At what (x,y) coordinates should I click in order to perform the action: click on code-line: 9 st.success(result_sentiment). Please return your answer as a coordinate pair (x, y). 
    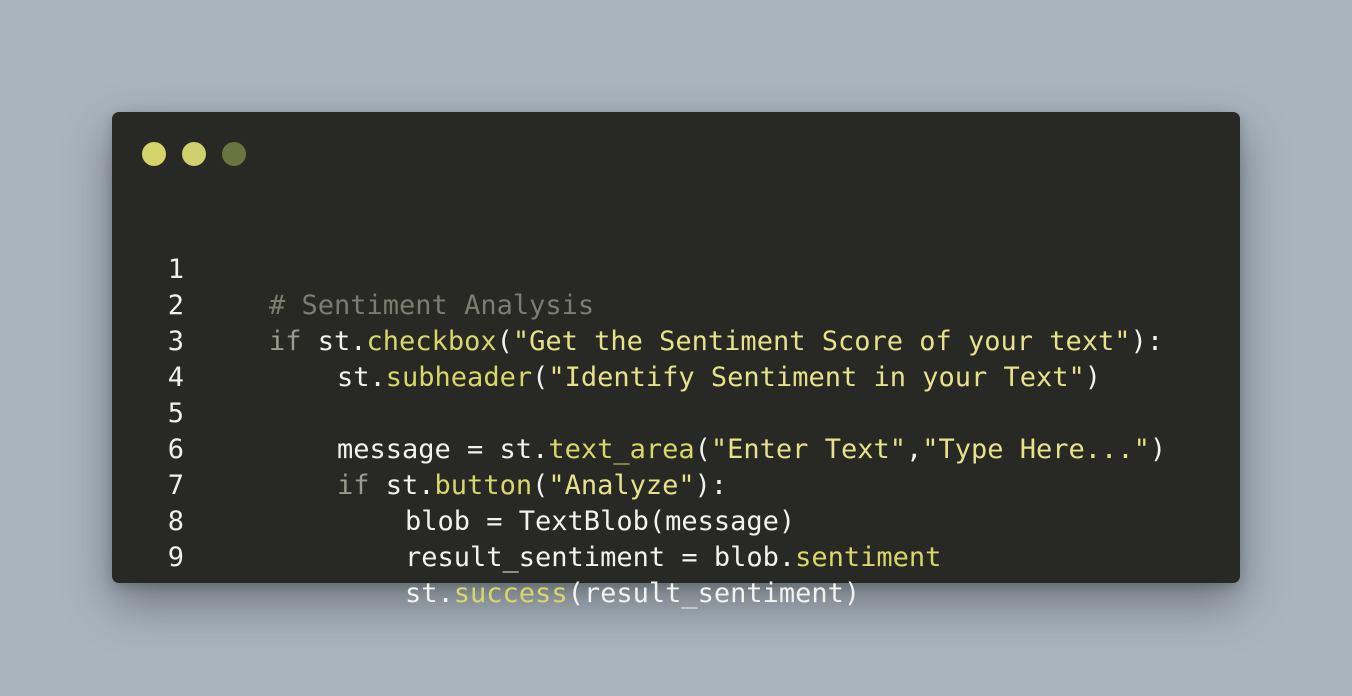
    Looking at the image, I should click on (676, 556).